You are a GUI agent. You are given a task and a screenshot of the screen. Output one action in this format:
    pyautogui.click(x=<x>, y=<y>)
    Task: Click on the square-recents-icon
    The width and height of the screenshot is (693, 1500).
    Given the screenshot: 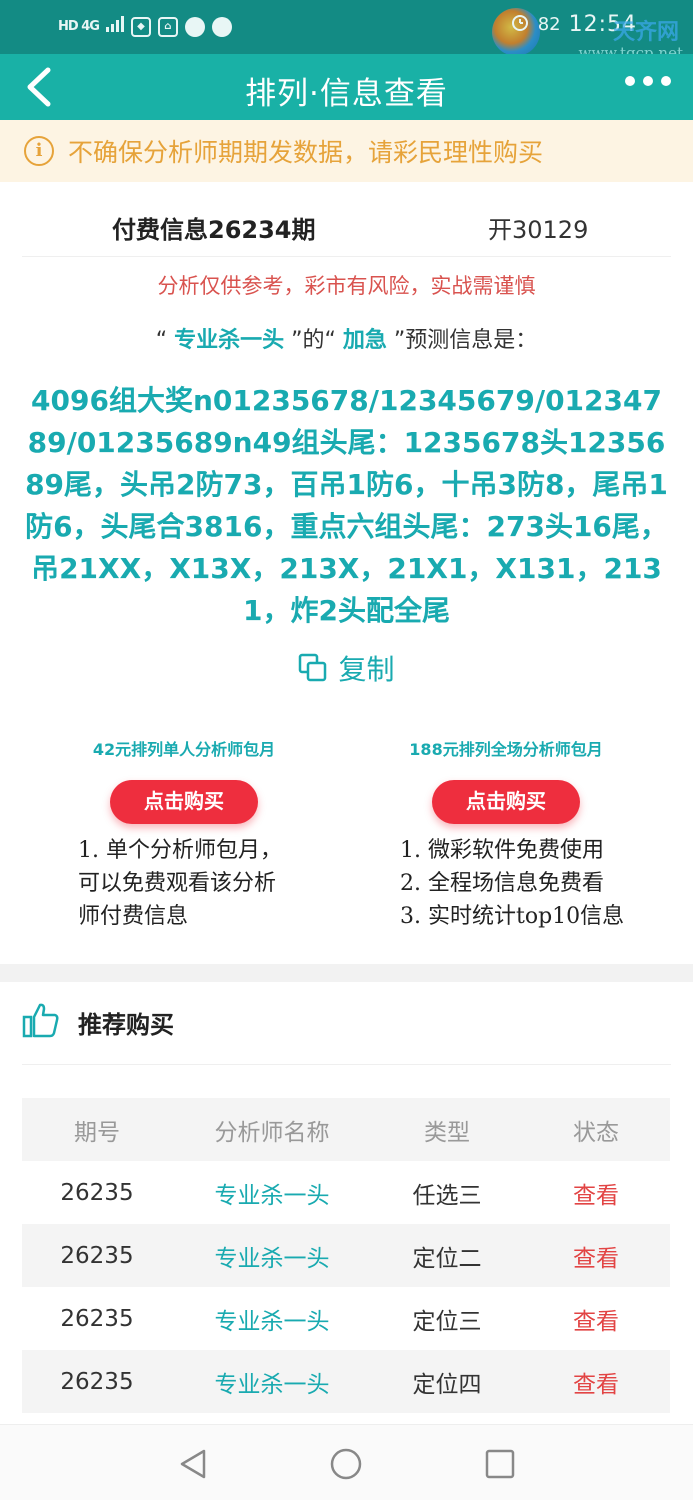 What is the action you would take?
    pyautogui.click(x=500, y=1464)
    